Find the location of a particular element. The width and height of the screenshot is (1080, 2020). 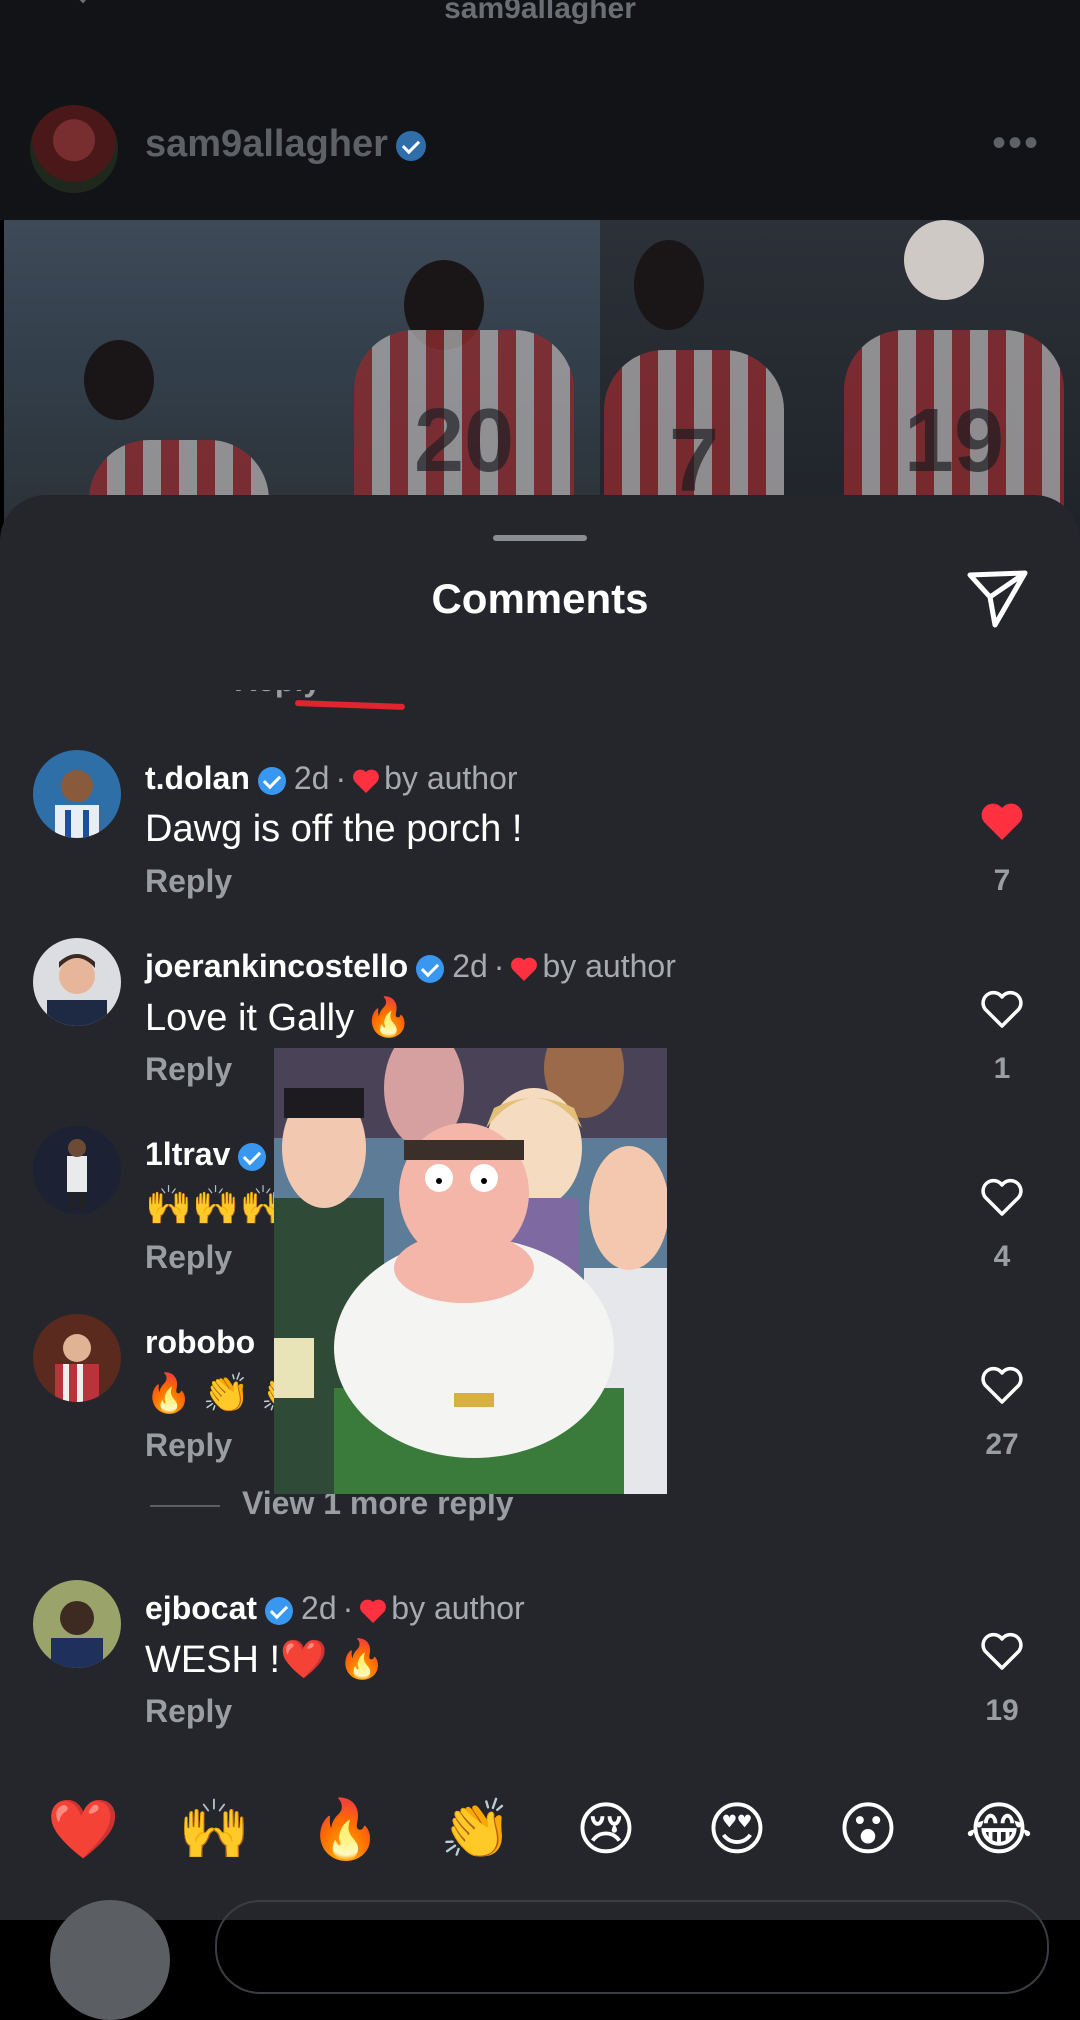

comment-text: Dawg is off the porch ! is located at coordinates (334, 829).